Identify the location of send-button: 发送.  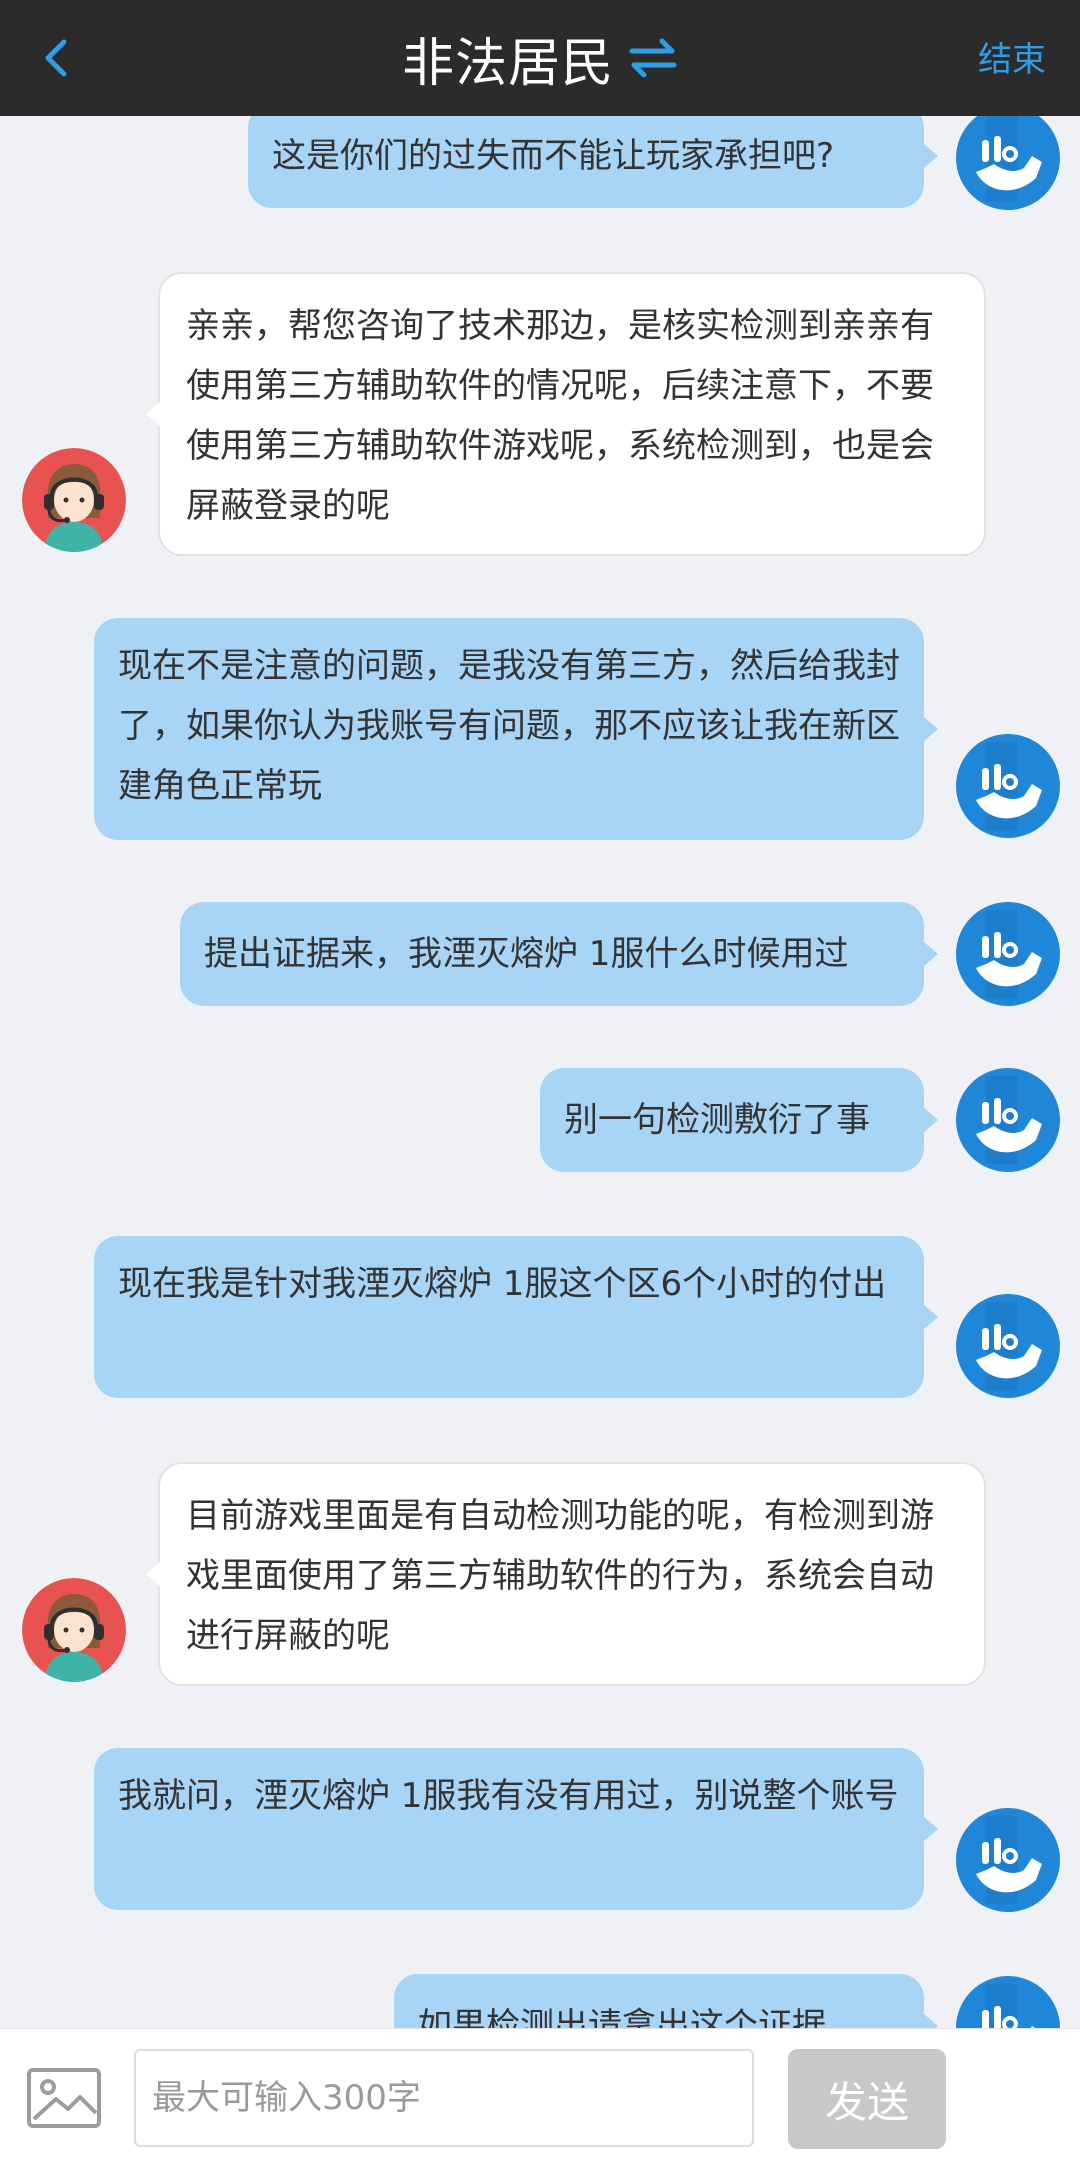
(867, 2099).